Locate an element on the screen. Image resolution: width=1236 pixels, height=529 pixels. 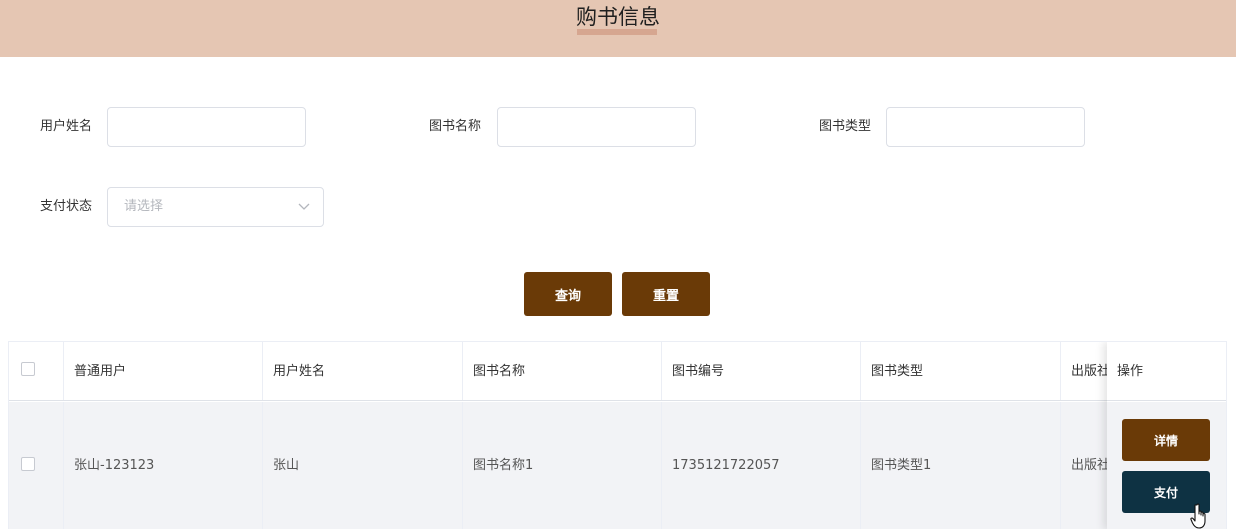
page-header: 购书信息 is located at coordinates (618, 28).